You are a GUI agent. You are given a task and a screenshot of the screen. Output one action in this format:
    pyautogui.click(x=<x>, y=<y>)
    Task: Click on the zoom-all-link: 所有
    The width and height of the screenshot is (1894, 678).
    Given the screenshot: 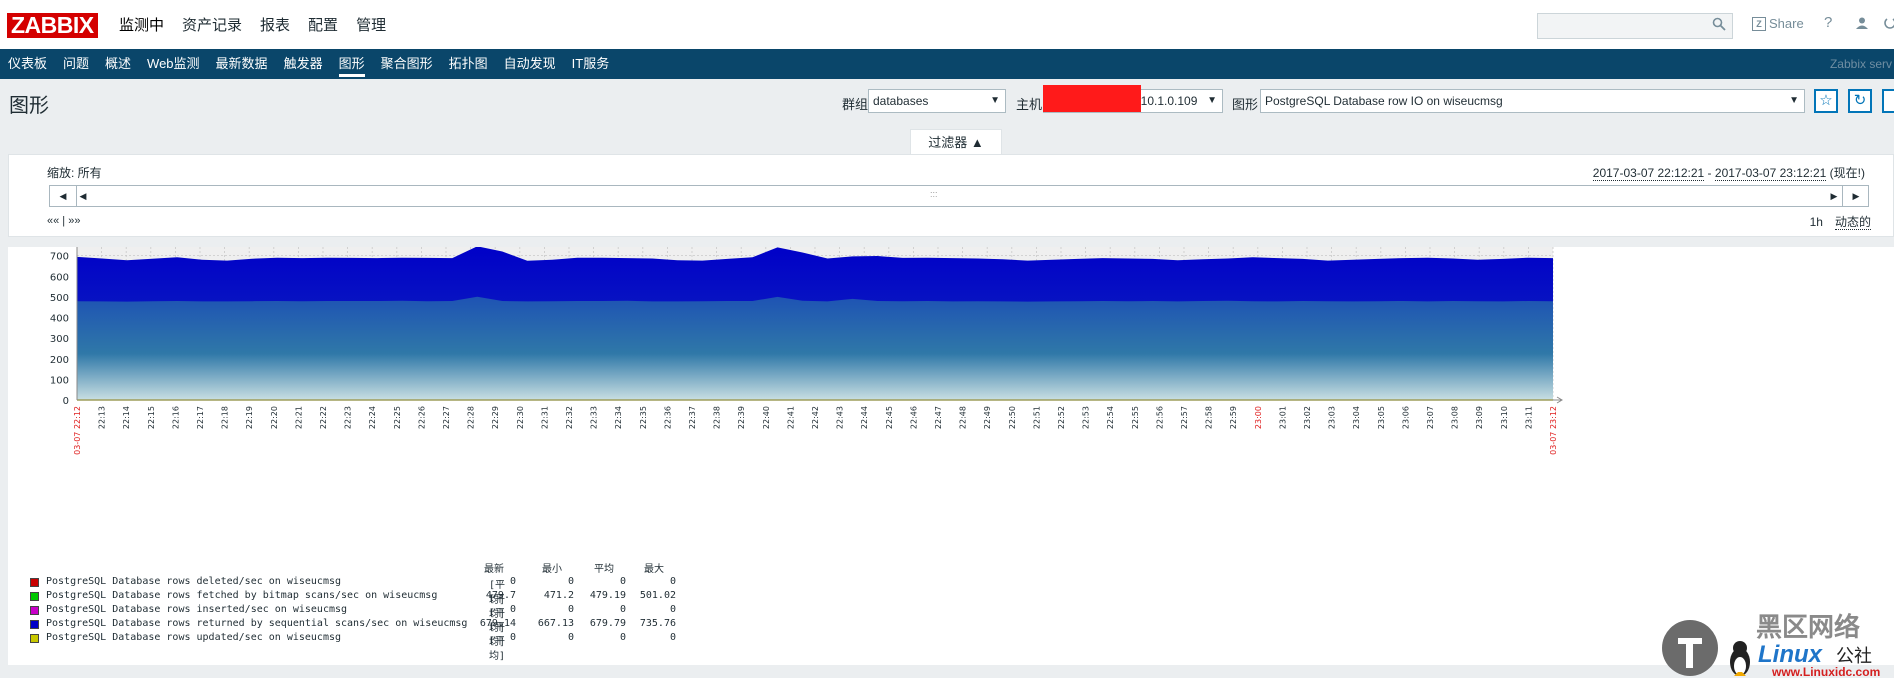 What is the action you would take?
    pyautogui.click(x=90, y=173)
    